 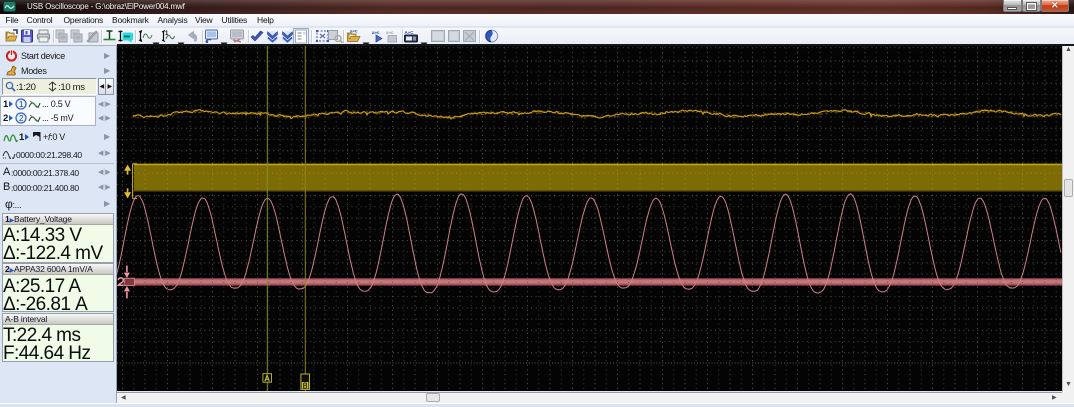 I want to click on svg-text: A»C, so click(x=410, y=32).